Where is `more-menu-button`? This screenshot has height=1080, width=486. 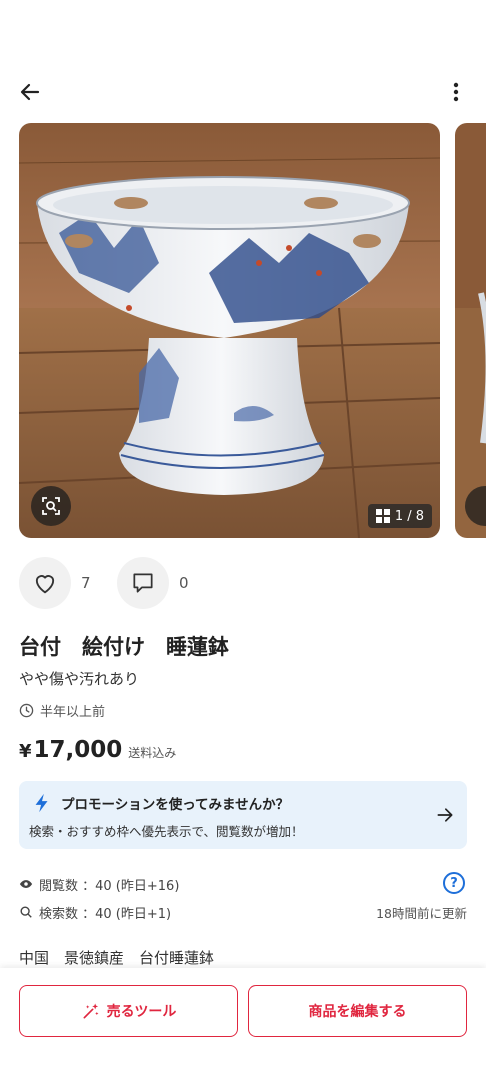
more-menu-button is located at coordinates (456, 92).